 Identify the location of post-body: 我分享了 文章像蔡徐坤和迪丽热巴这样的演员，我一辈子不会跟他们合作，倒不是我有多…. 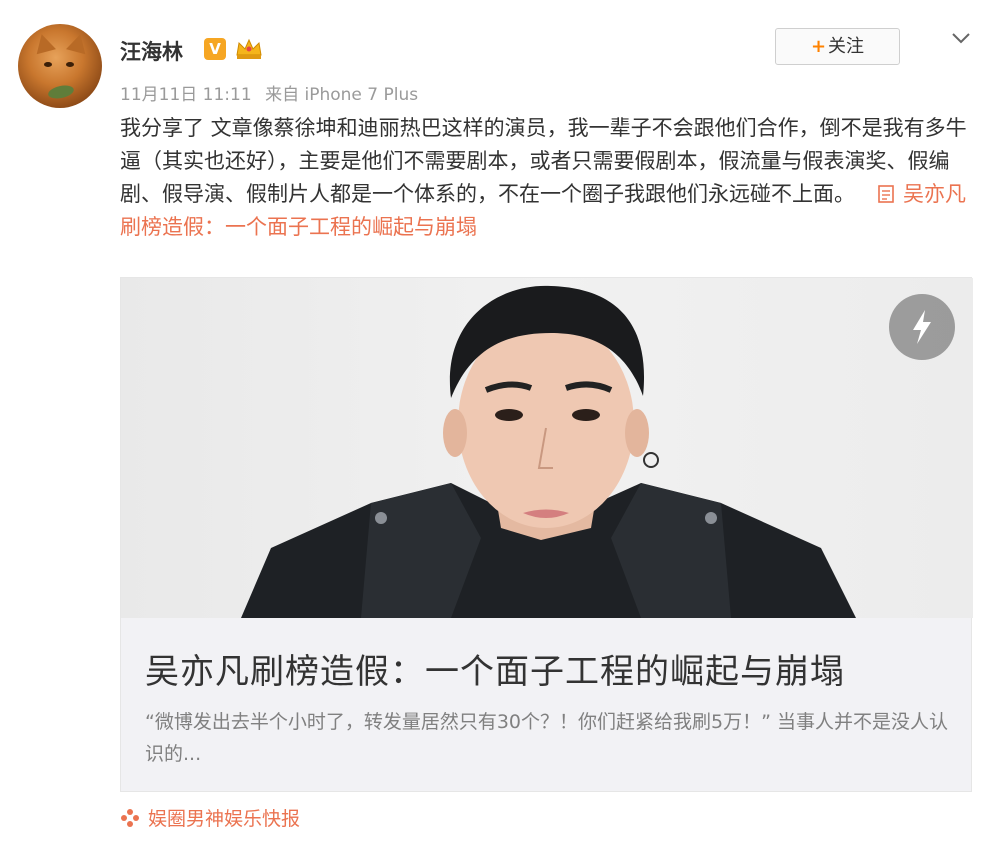
(543, 161).